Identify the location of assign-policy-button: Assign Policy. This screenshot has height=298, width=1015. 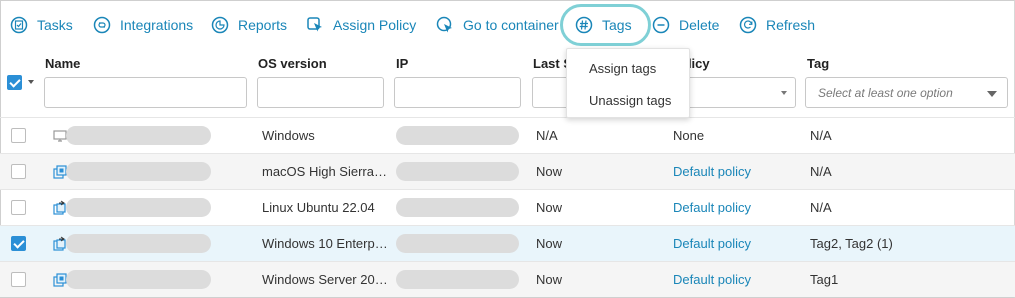
(361, 25).